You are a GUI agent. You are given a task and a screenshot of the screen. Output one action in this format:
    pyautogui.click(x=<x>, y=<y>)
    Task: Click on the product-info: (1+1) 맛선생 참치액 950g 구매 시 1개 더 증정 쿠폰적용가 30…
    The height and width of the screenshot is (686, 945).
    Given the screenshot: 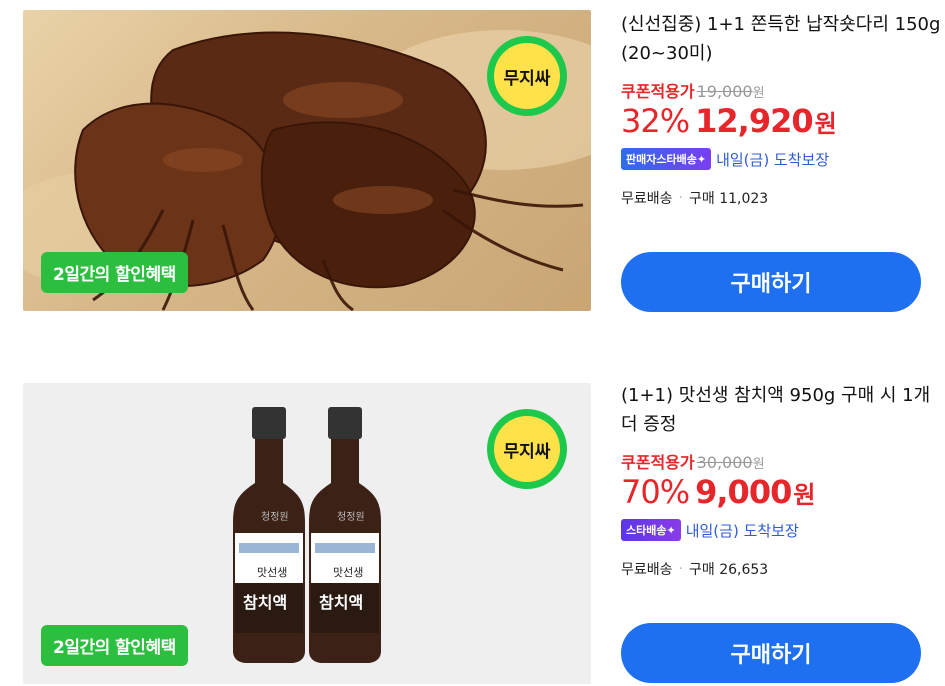 What is the action you would take?
    pyautogui.click(x=783, y=480)
    